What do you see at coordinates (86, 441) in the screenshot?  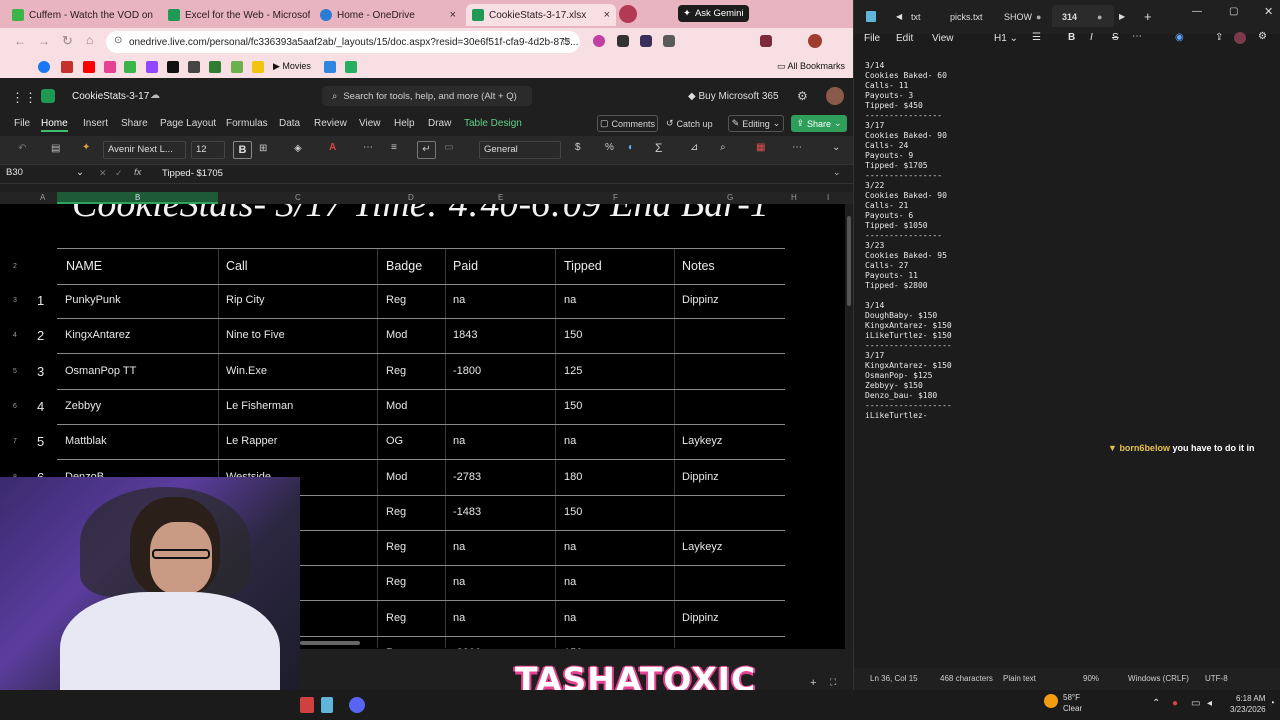 I see `cell-name: Mattblak` at bounding box center [86, 441].